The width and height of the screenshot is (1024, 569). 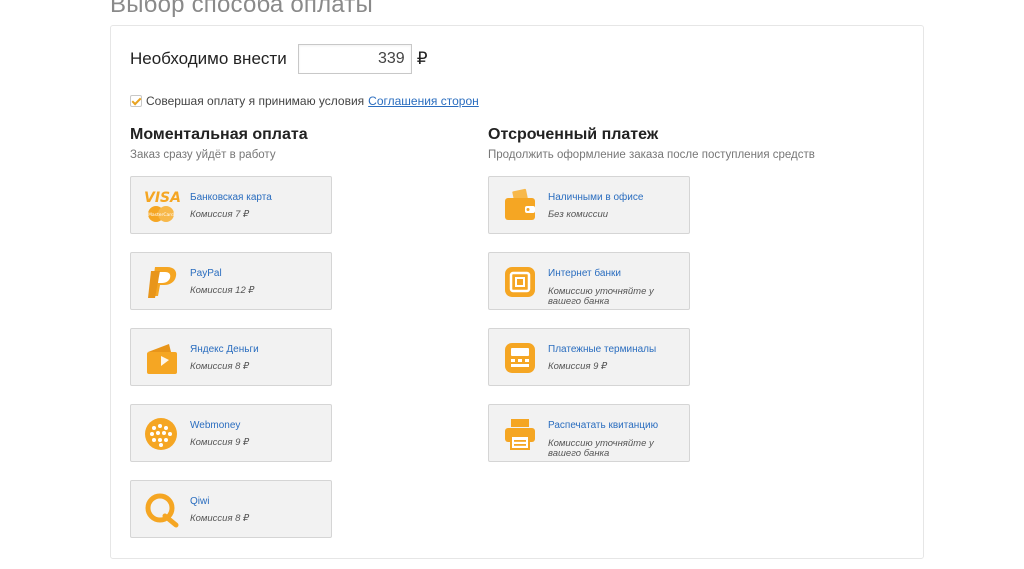 What do you see at coordinates (224, 349) in the screenshot?
I see `option-name: Яндекс Деньги` at bounding box center [224, 349].